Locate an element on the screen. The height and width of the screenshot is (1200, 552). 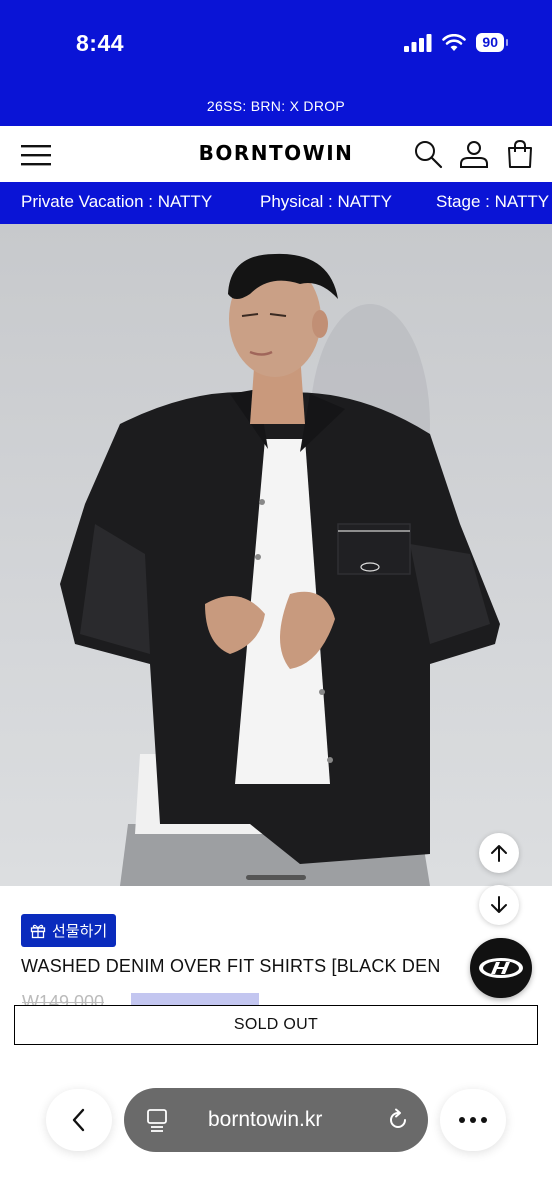
signal-icon is located at coordinates (418, 42).